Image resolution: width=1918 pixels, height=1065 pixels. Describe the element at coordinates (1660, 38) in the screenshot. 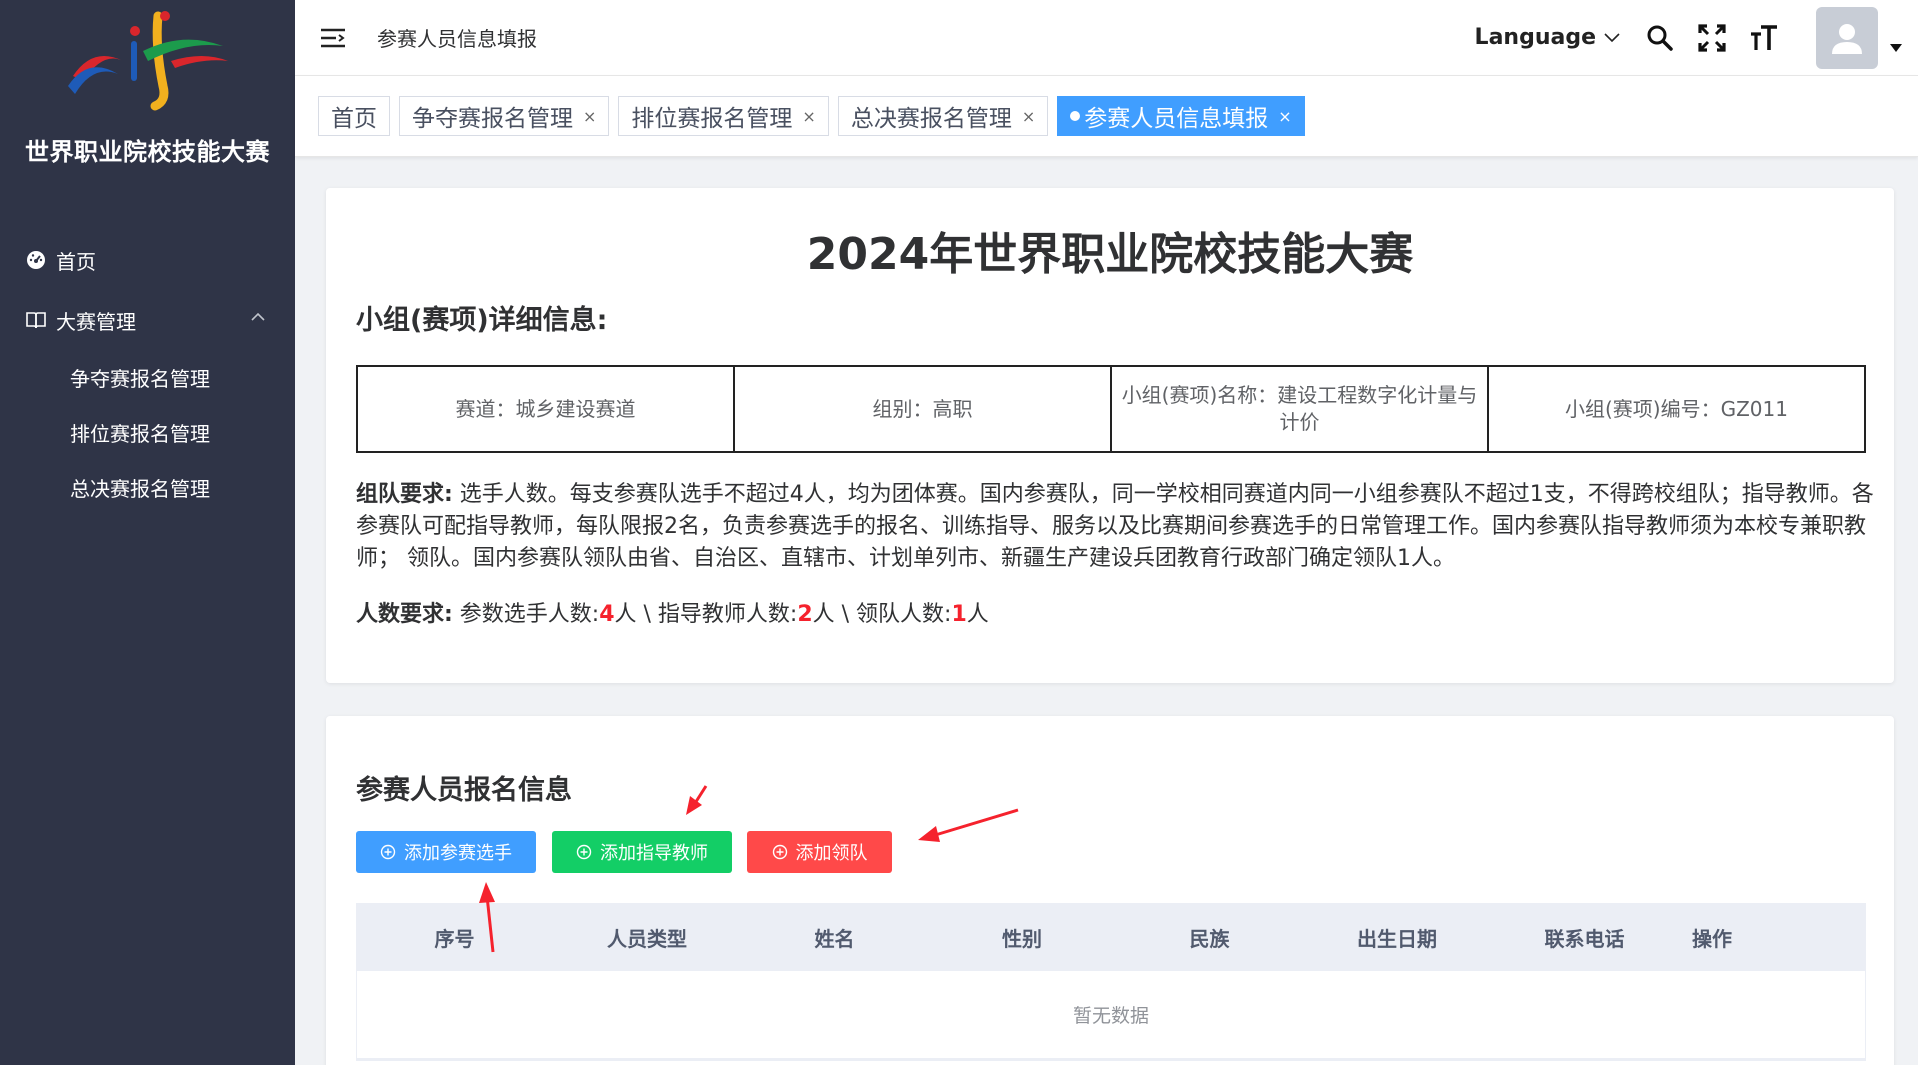

I see `search-icon` at that location.